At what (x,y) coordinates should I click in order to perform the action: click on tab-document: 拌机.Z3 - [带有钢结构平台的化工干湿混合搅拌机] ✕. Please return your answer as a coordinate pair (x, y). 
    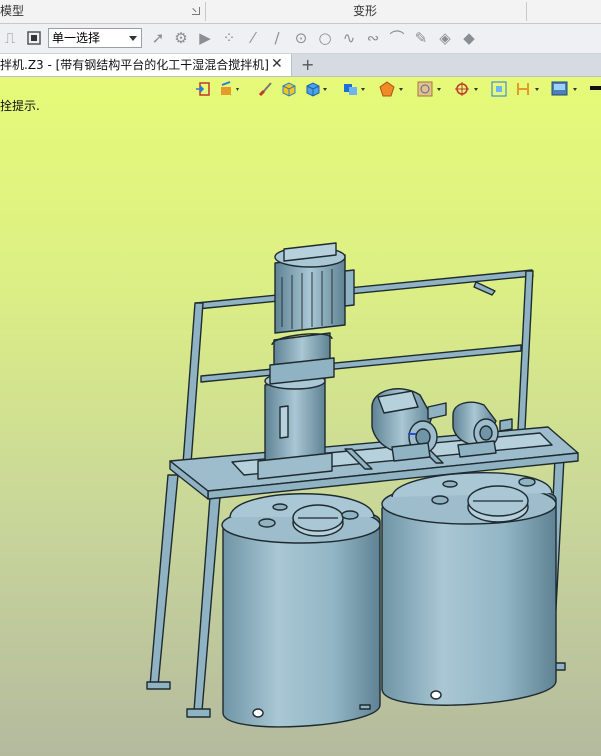
    Looking at the image, I should click on (146, 65).